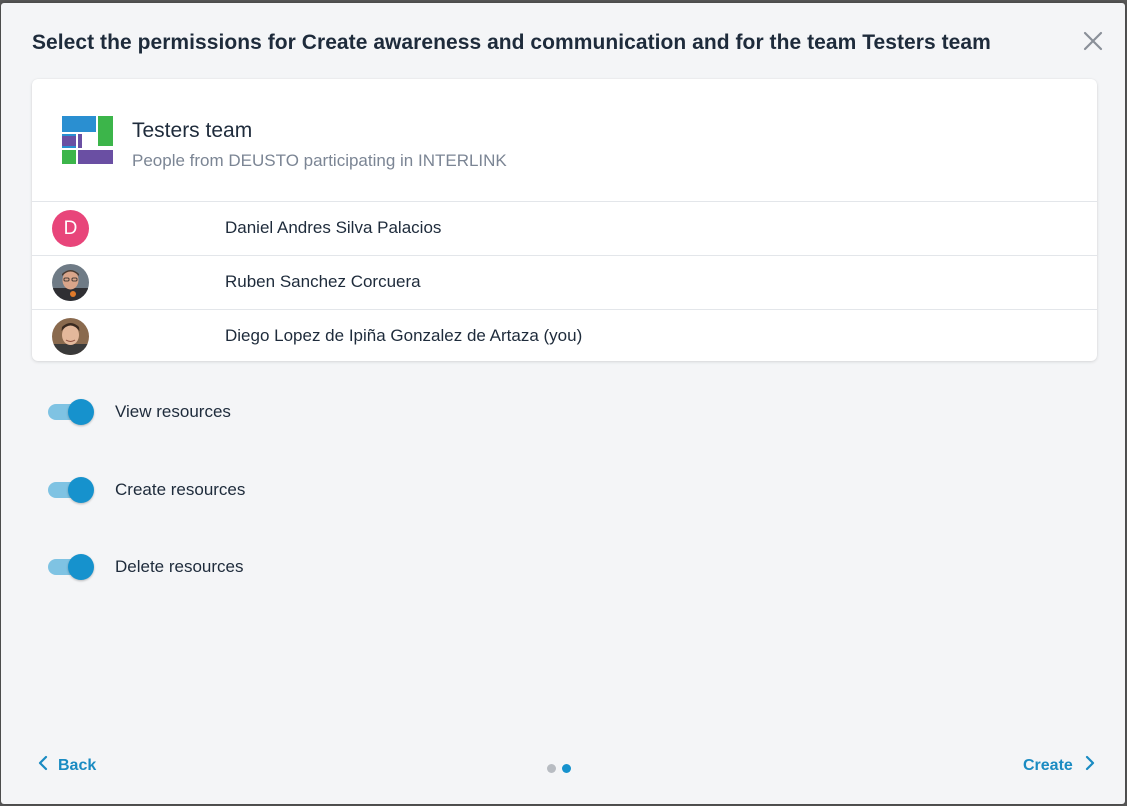 The height and width of the screenshot is (806, 1127). Describe the element at coordinates (71, 567) in the screenshot. I see `toggle-delete-resources` at that location.